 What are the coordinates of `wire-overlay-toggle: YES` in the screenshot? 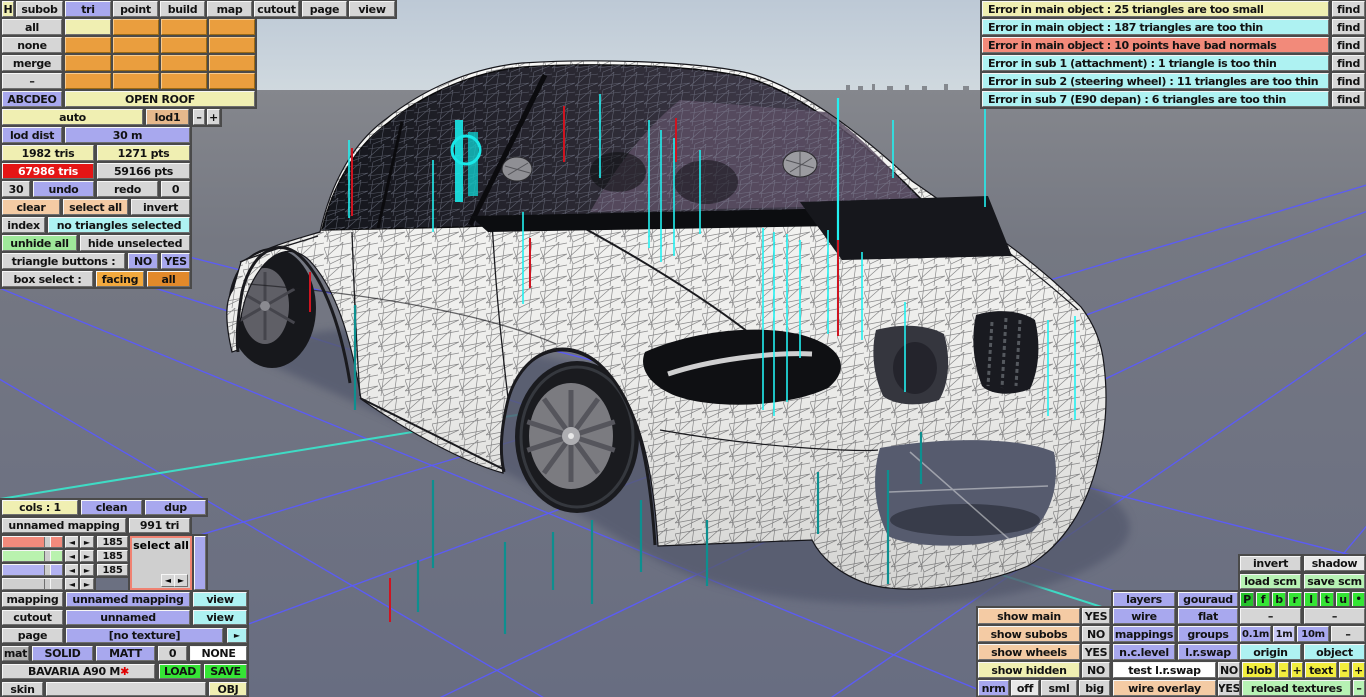 It's located at (1229, 687).